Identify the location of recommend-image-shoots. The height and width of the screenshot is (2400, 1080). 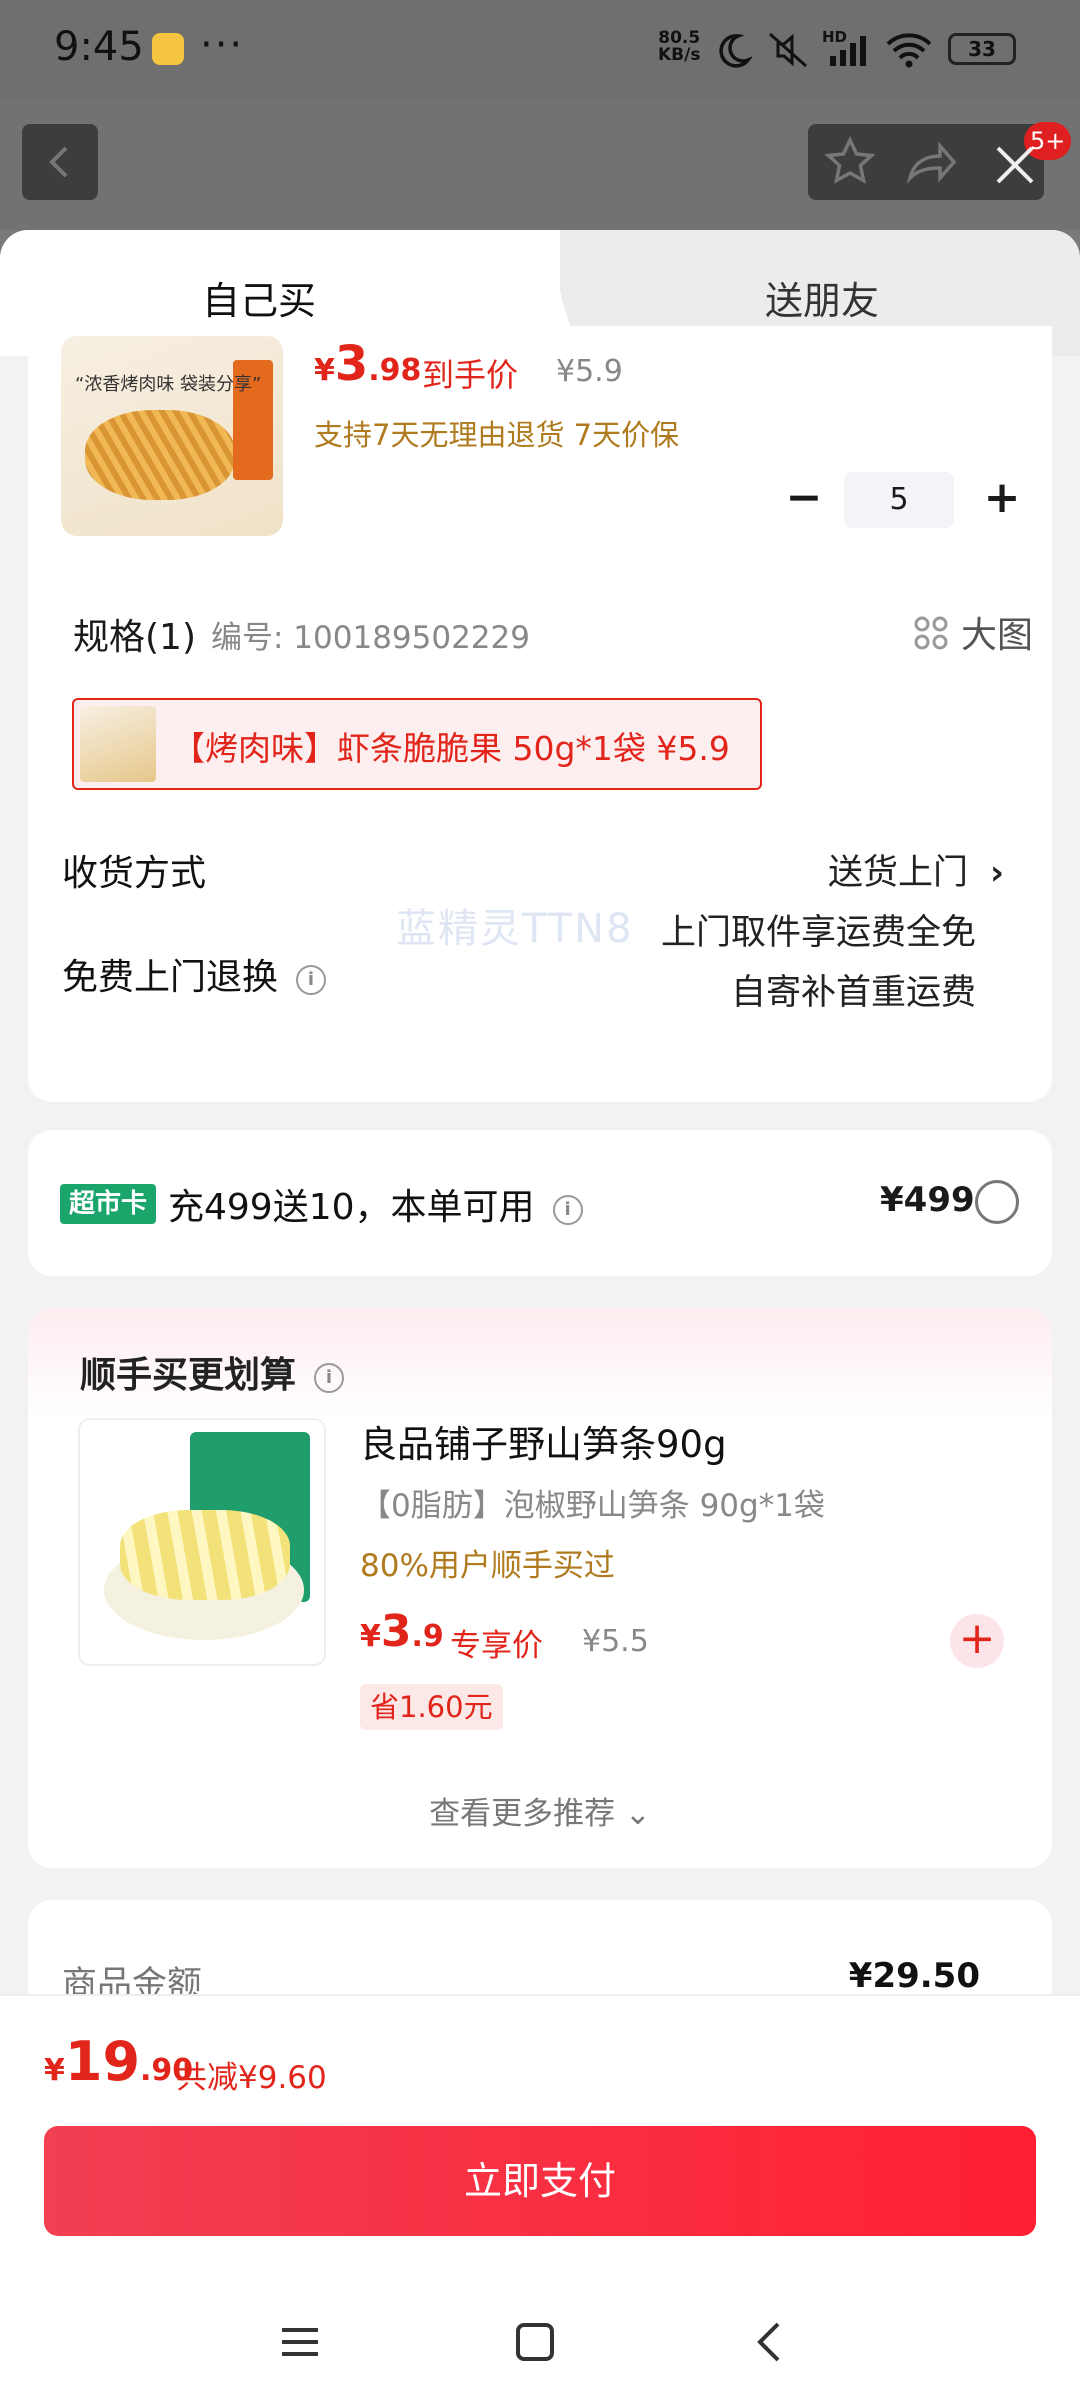
(205, 1555).